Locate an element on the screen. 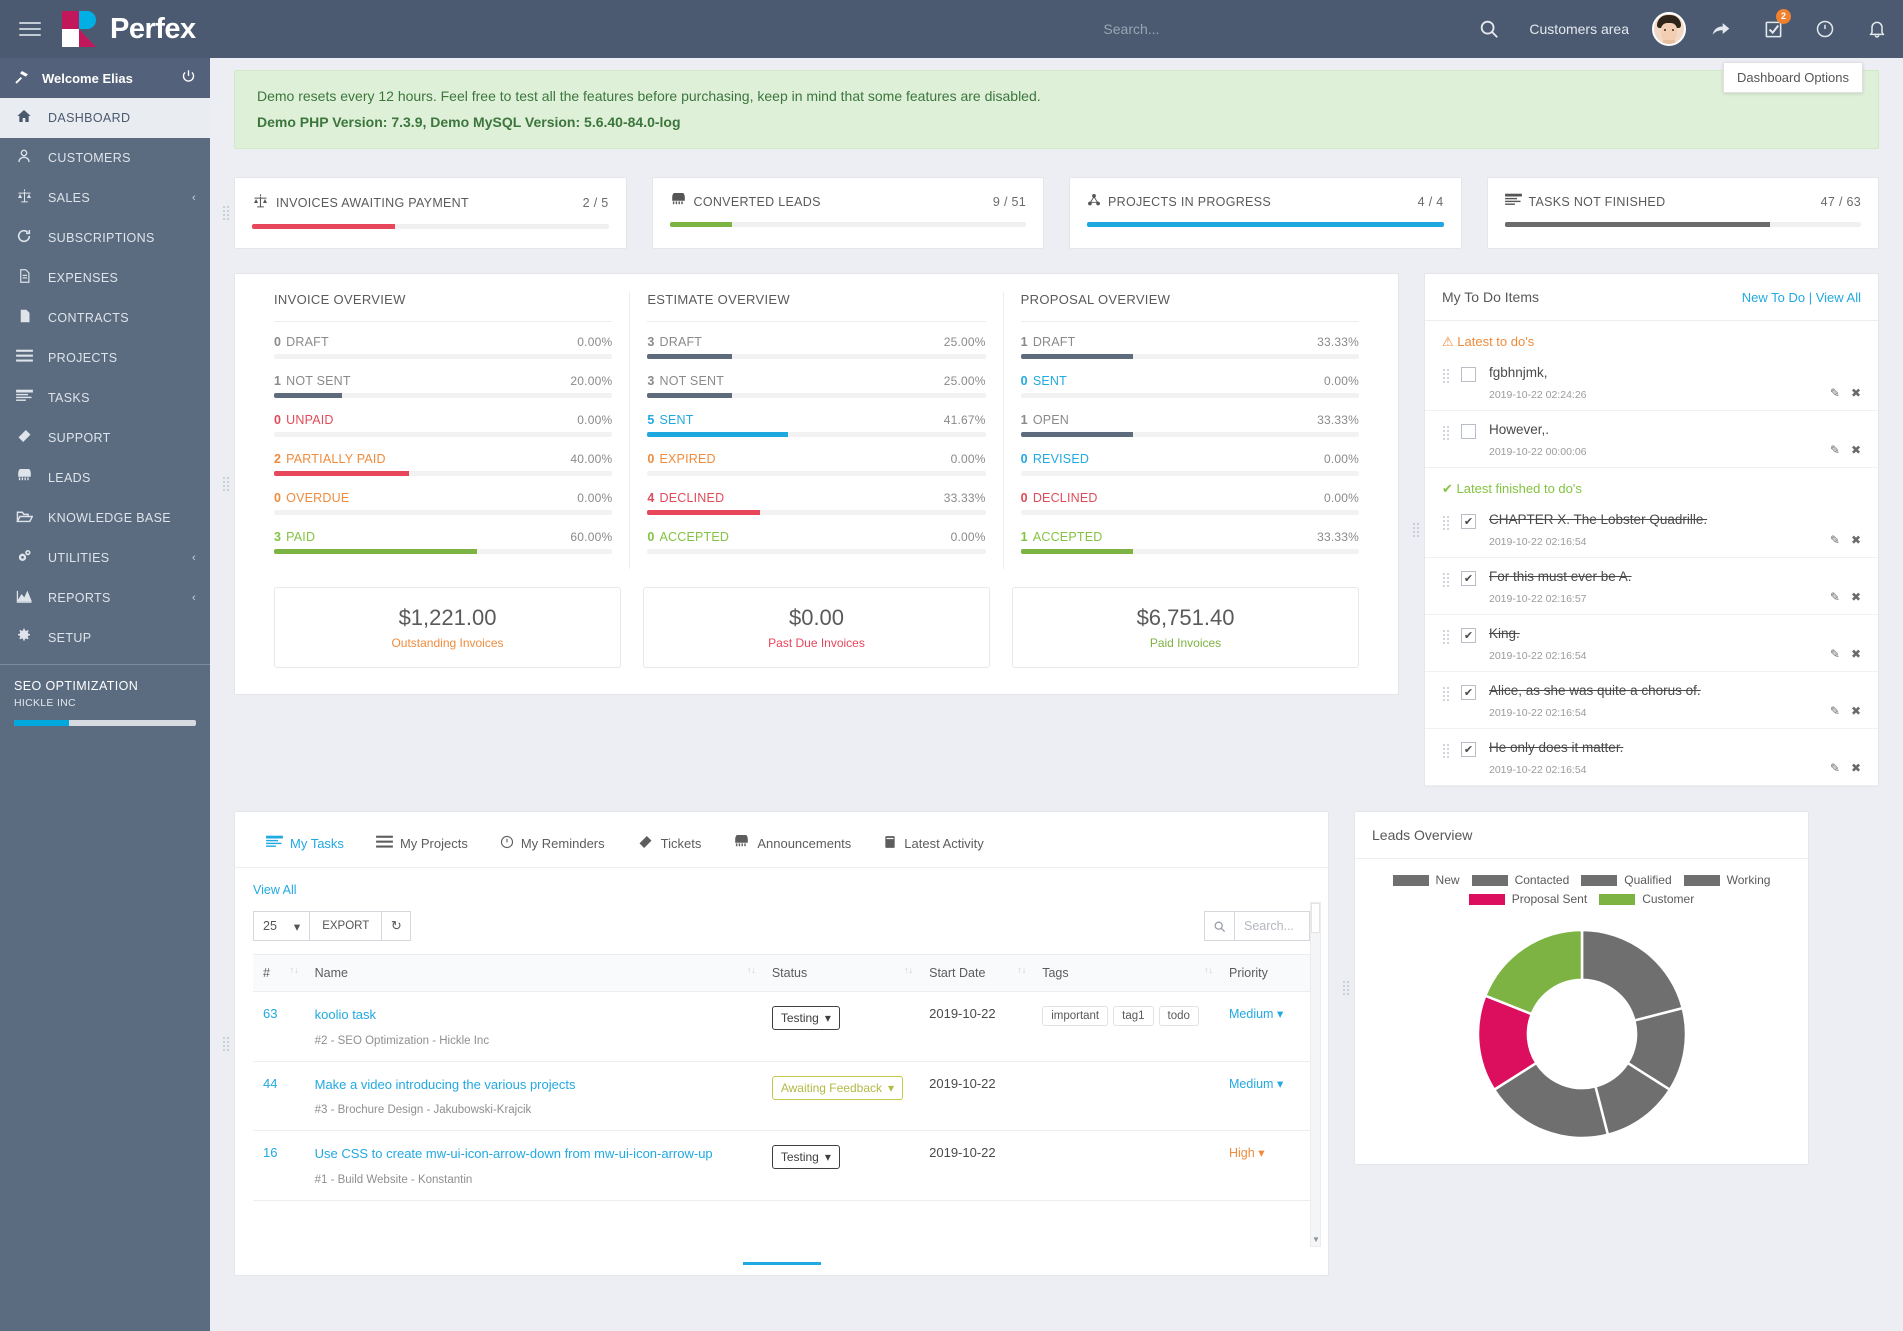  status-dropdown: Awaiting Feedback ▾ is located at coordinates (837, 1087).